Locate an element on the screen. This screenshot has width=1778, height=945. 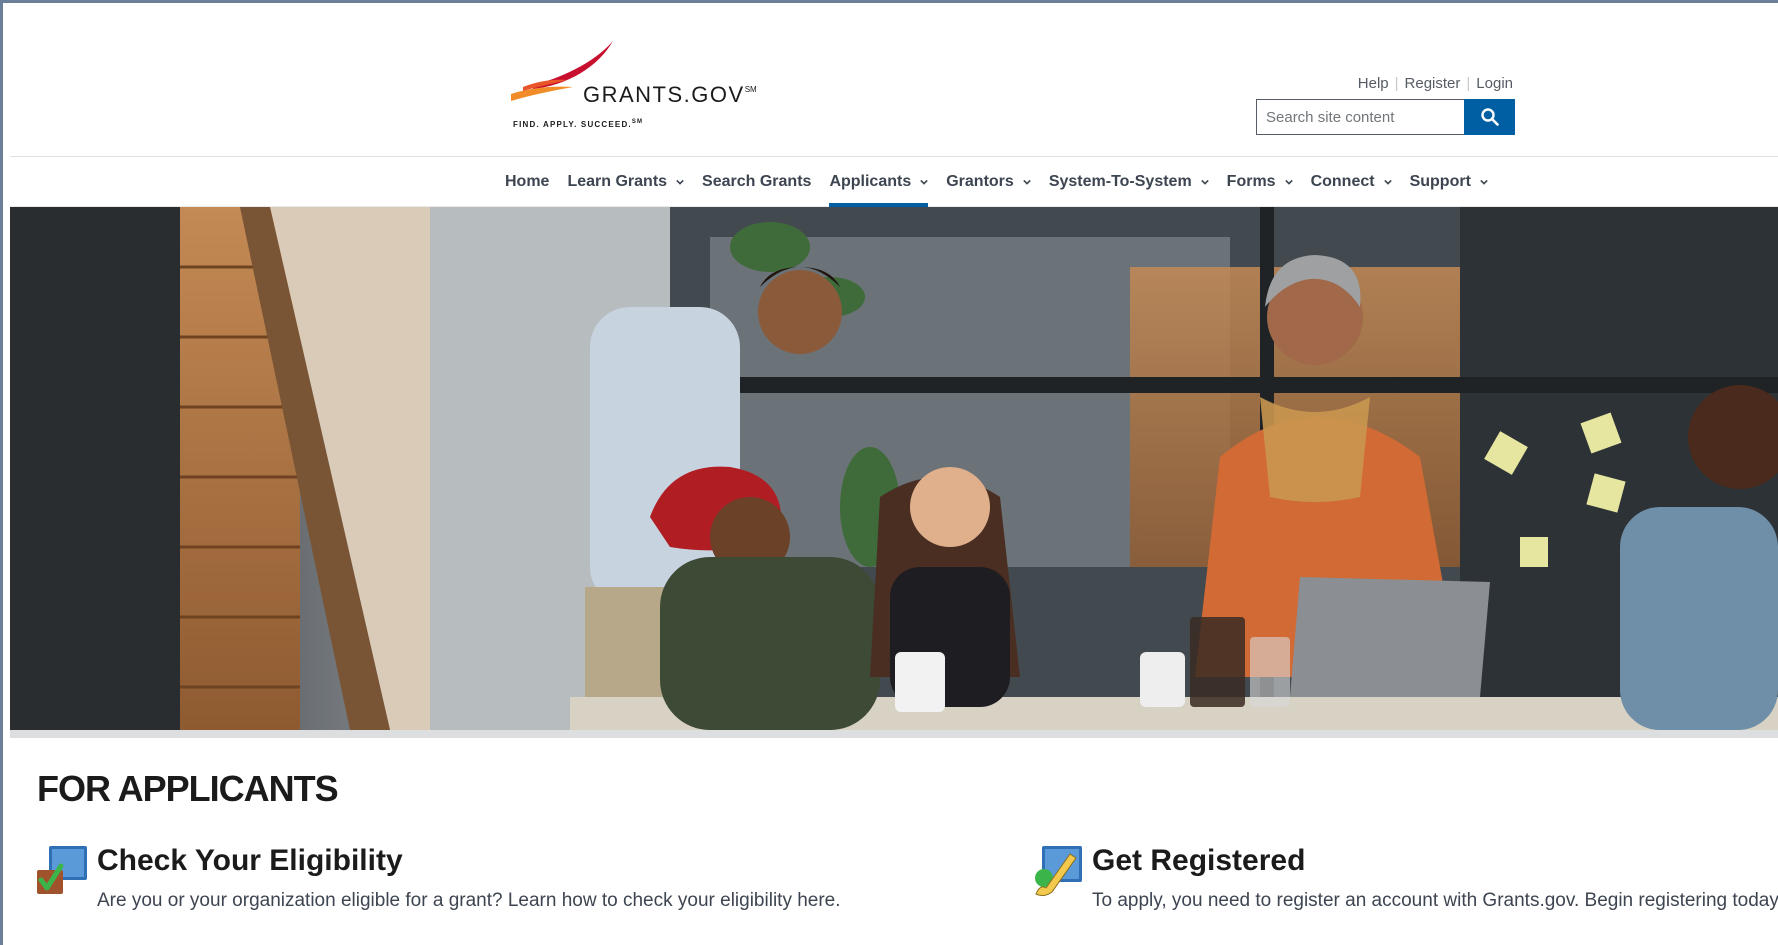
site-search is located at coordinates (1390, 117).